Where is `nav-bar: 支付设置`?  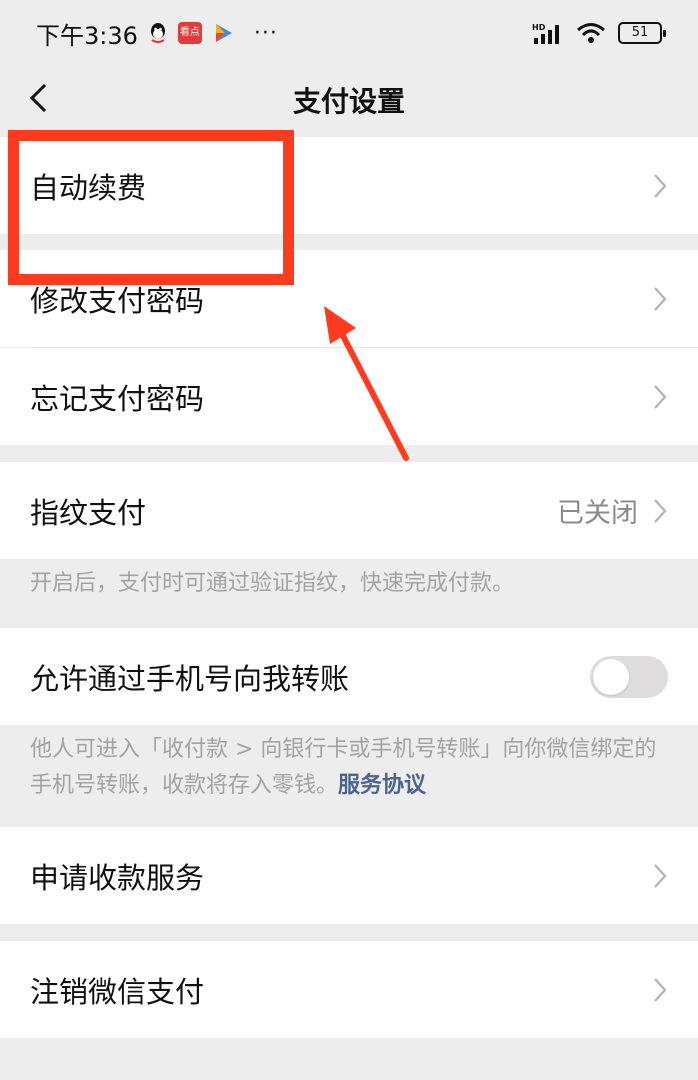
nav-bar: 支付设置 is located at coordinates (349, 99).